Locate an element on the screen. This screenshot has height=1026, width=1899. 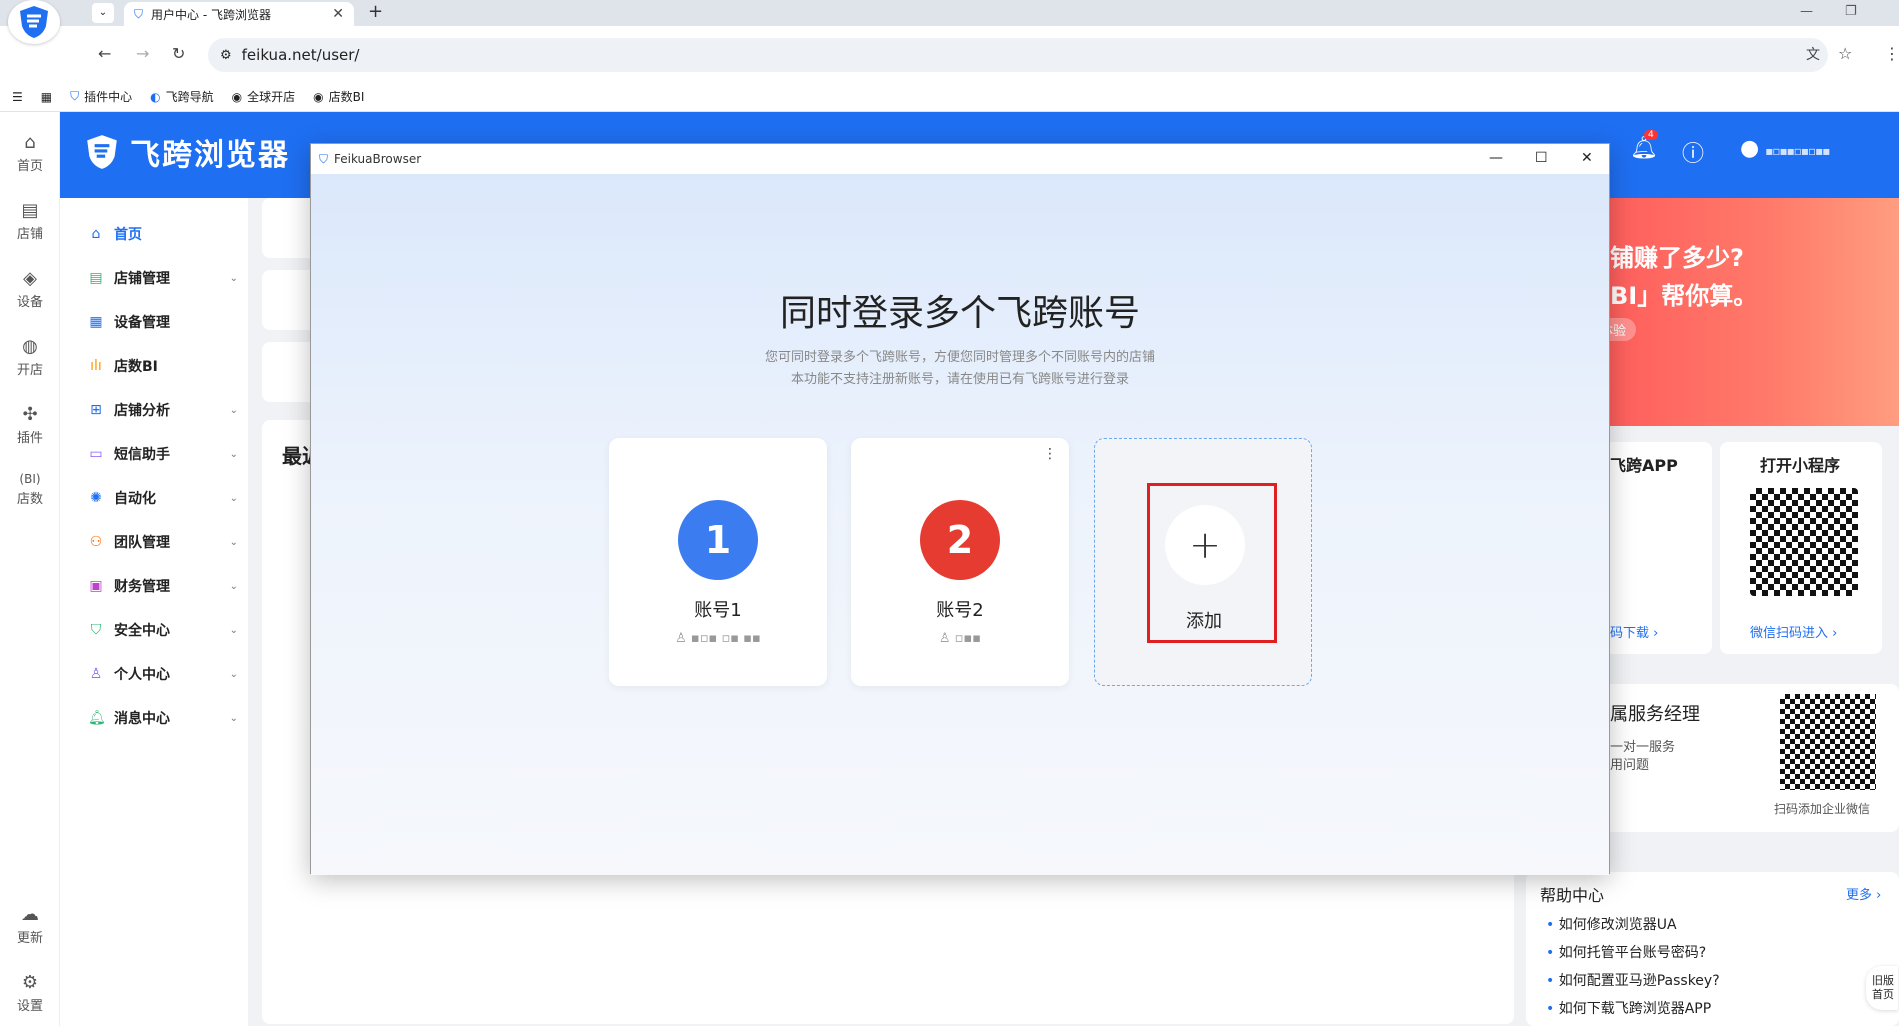
bi-icon: (BI) is located at coordinates (30, 479).